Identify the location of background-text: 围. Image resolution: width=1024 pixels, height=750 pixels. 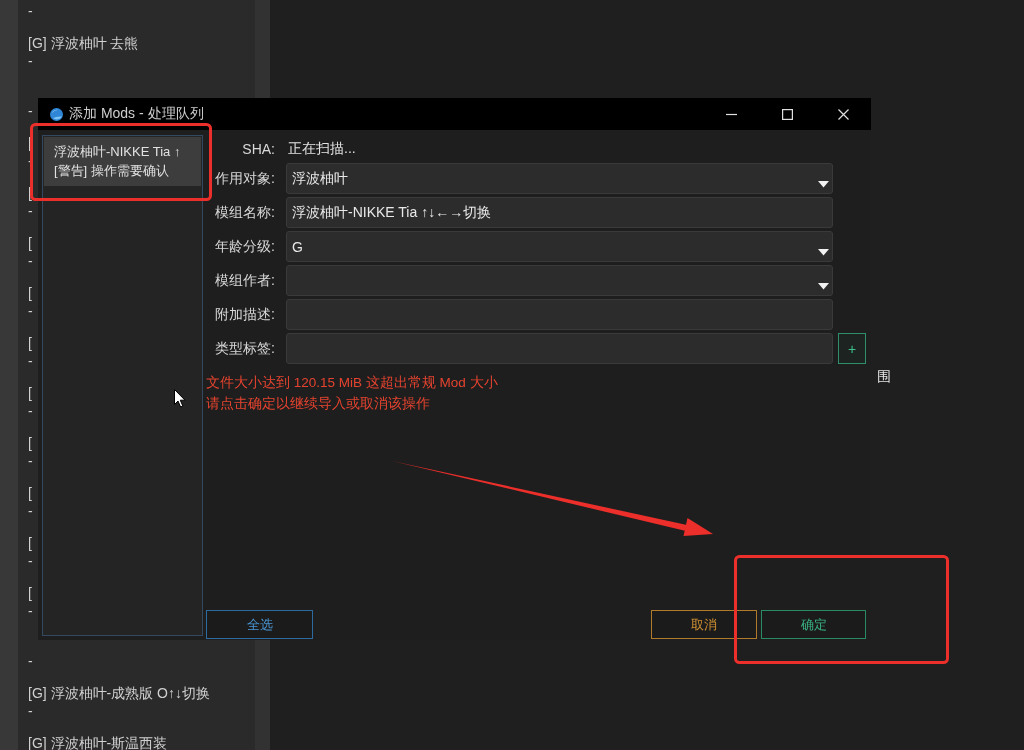
(884, 376).